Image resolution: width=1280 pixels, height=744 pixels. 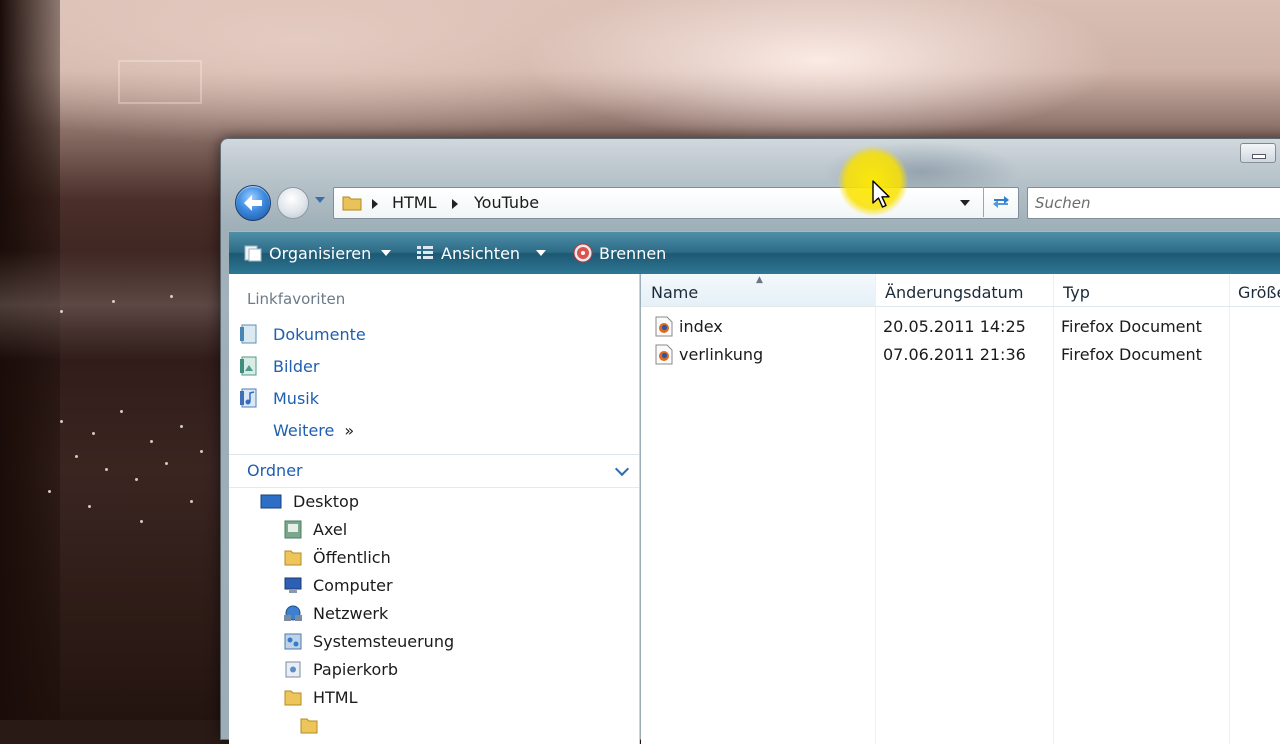 What do you see at coordinates (633, 253) in the screenshot?
I see `burn-label: Brennen` at bounding box center [633, 253].